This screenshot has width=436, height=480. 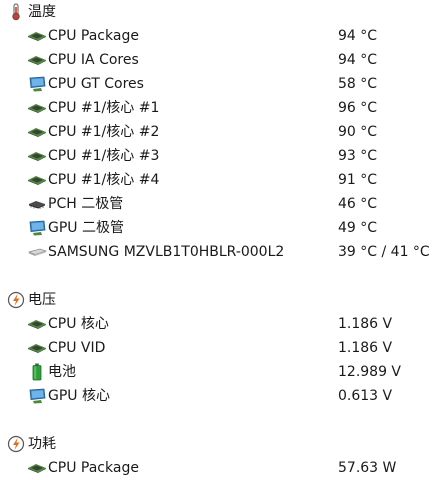 I want to click on sensor-label: SAMSUNG MZVLB1T0HBLR-000L2, so click(x=166, y=252).